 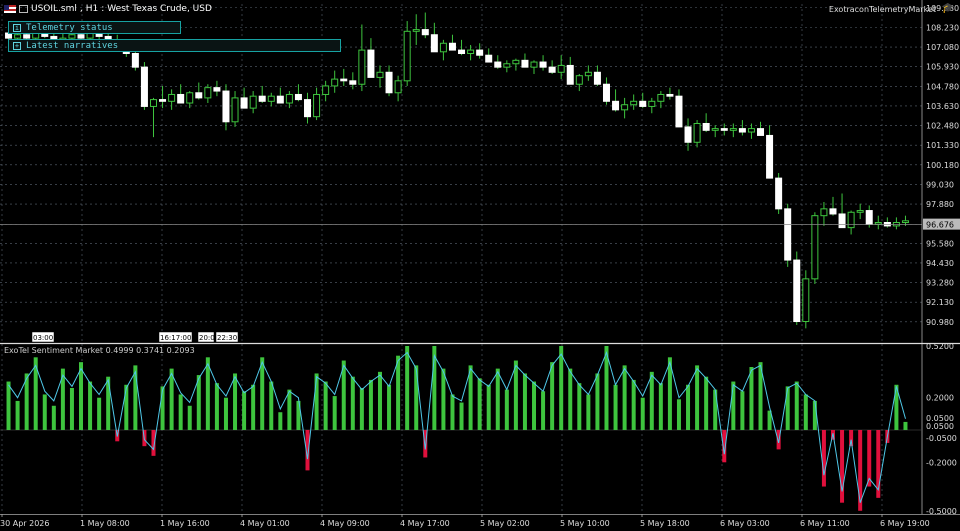 What do you see at coordinates (585, 523) in the screenshot?
I see `time-tick-label: 5 May 10:00` at bounding box center [585, 523].